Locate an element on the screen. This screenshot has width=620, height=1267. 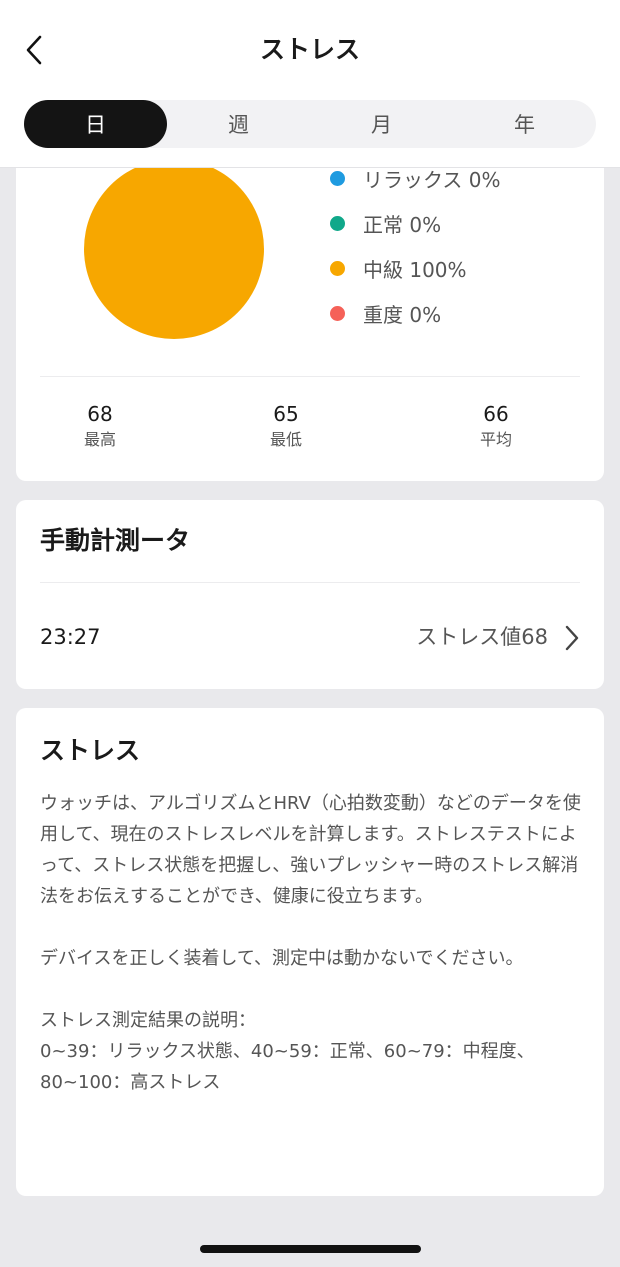
legend-item-moderate: 中級 100% is located at coordinates (415, 268).